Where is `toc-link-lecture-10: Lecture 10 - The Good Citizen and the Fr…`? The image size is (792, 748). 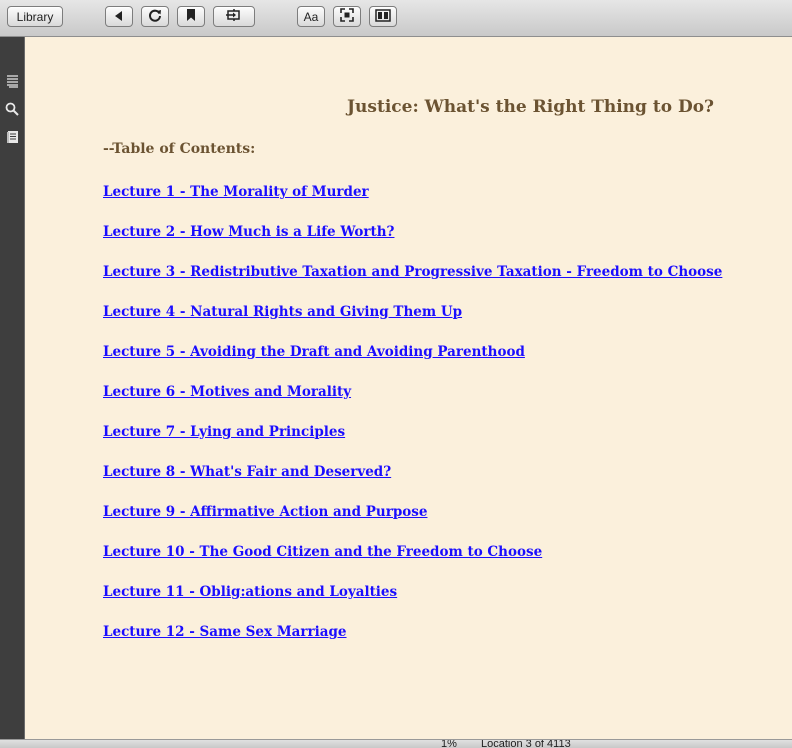 toc-link-lecture-10: Lecture 10 - The Good Citizen and the Fr… is located at coordinates (322, 552).